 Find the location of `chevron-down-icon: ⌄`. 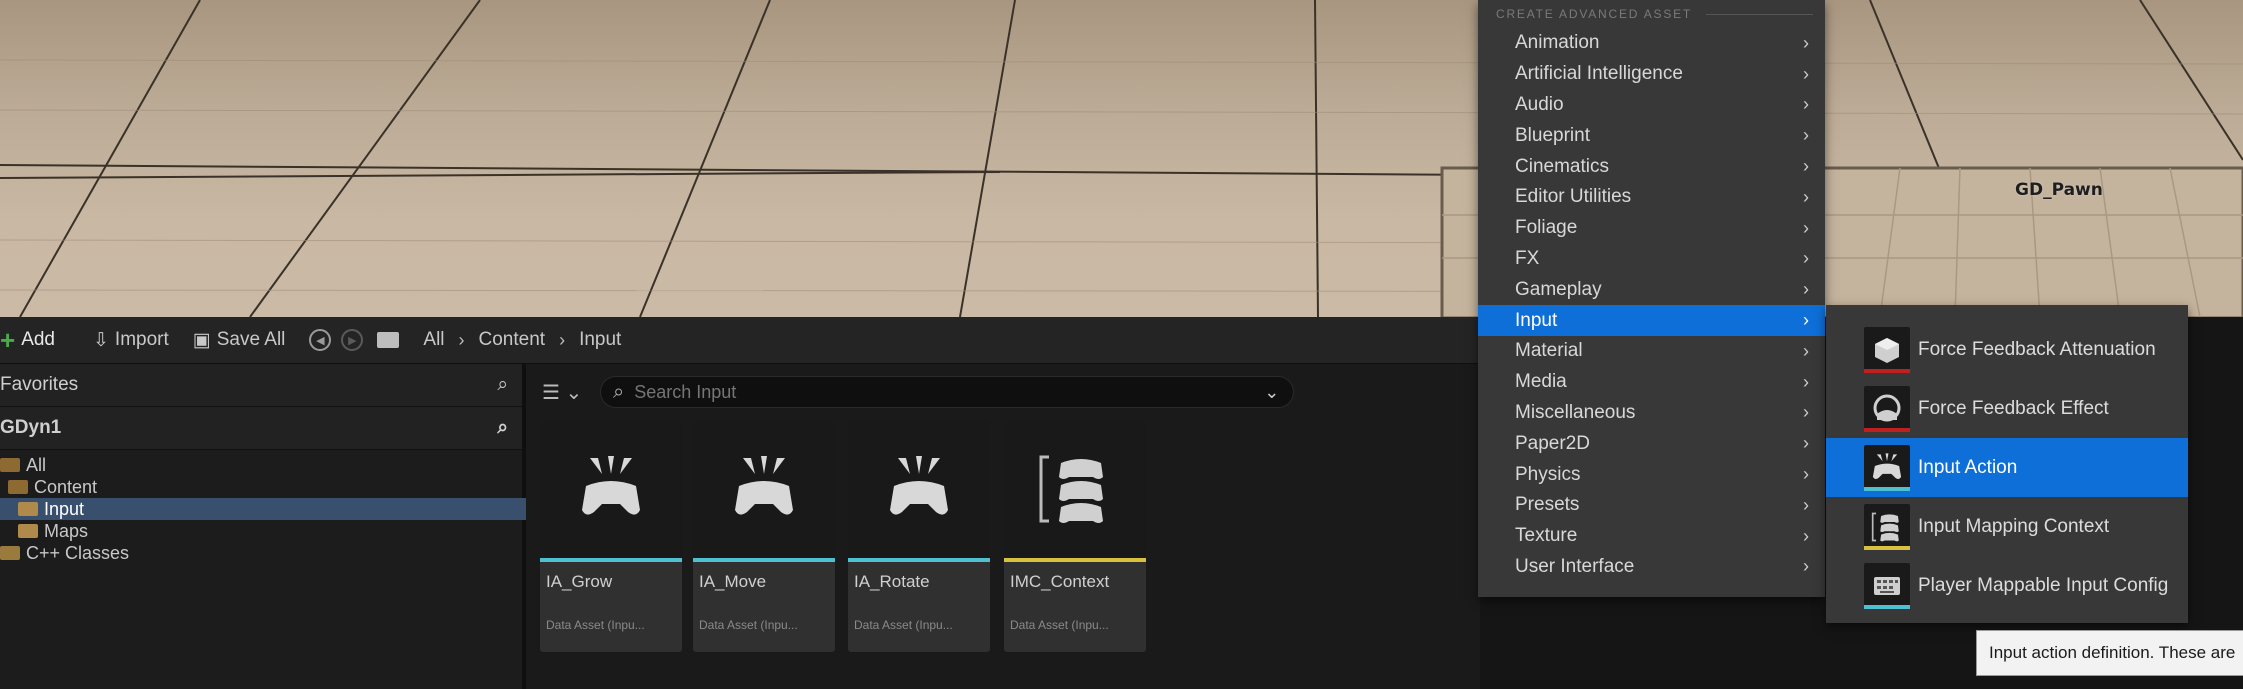

chevron-down-icon: ⌄ is located at coordinates (1271, 392).